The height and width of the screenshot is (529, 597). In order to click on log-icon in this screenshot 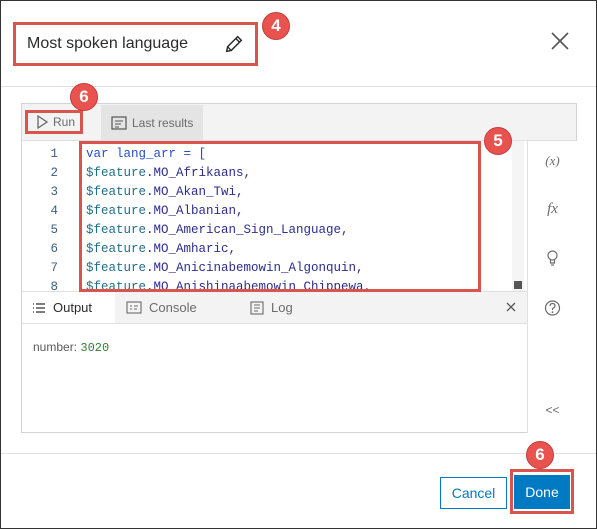, I will do `click(257, 307)`.